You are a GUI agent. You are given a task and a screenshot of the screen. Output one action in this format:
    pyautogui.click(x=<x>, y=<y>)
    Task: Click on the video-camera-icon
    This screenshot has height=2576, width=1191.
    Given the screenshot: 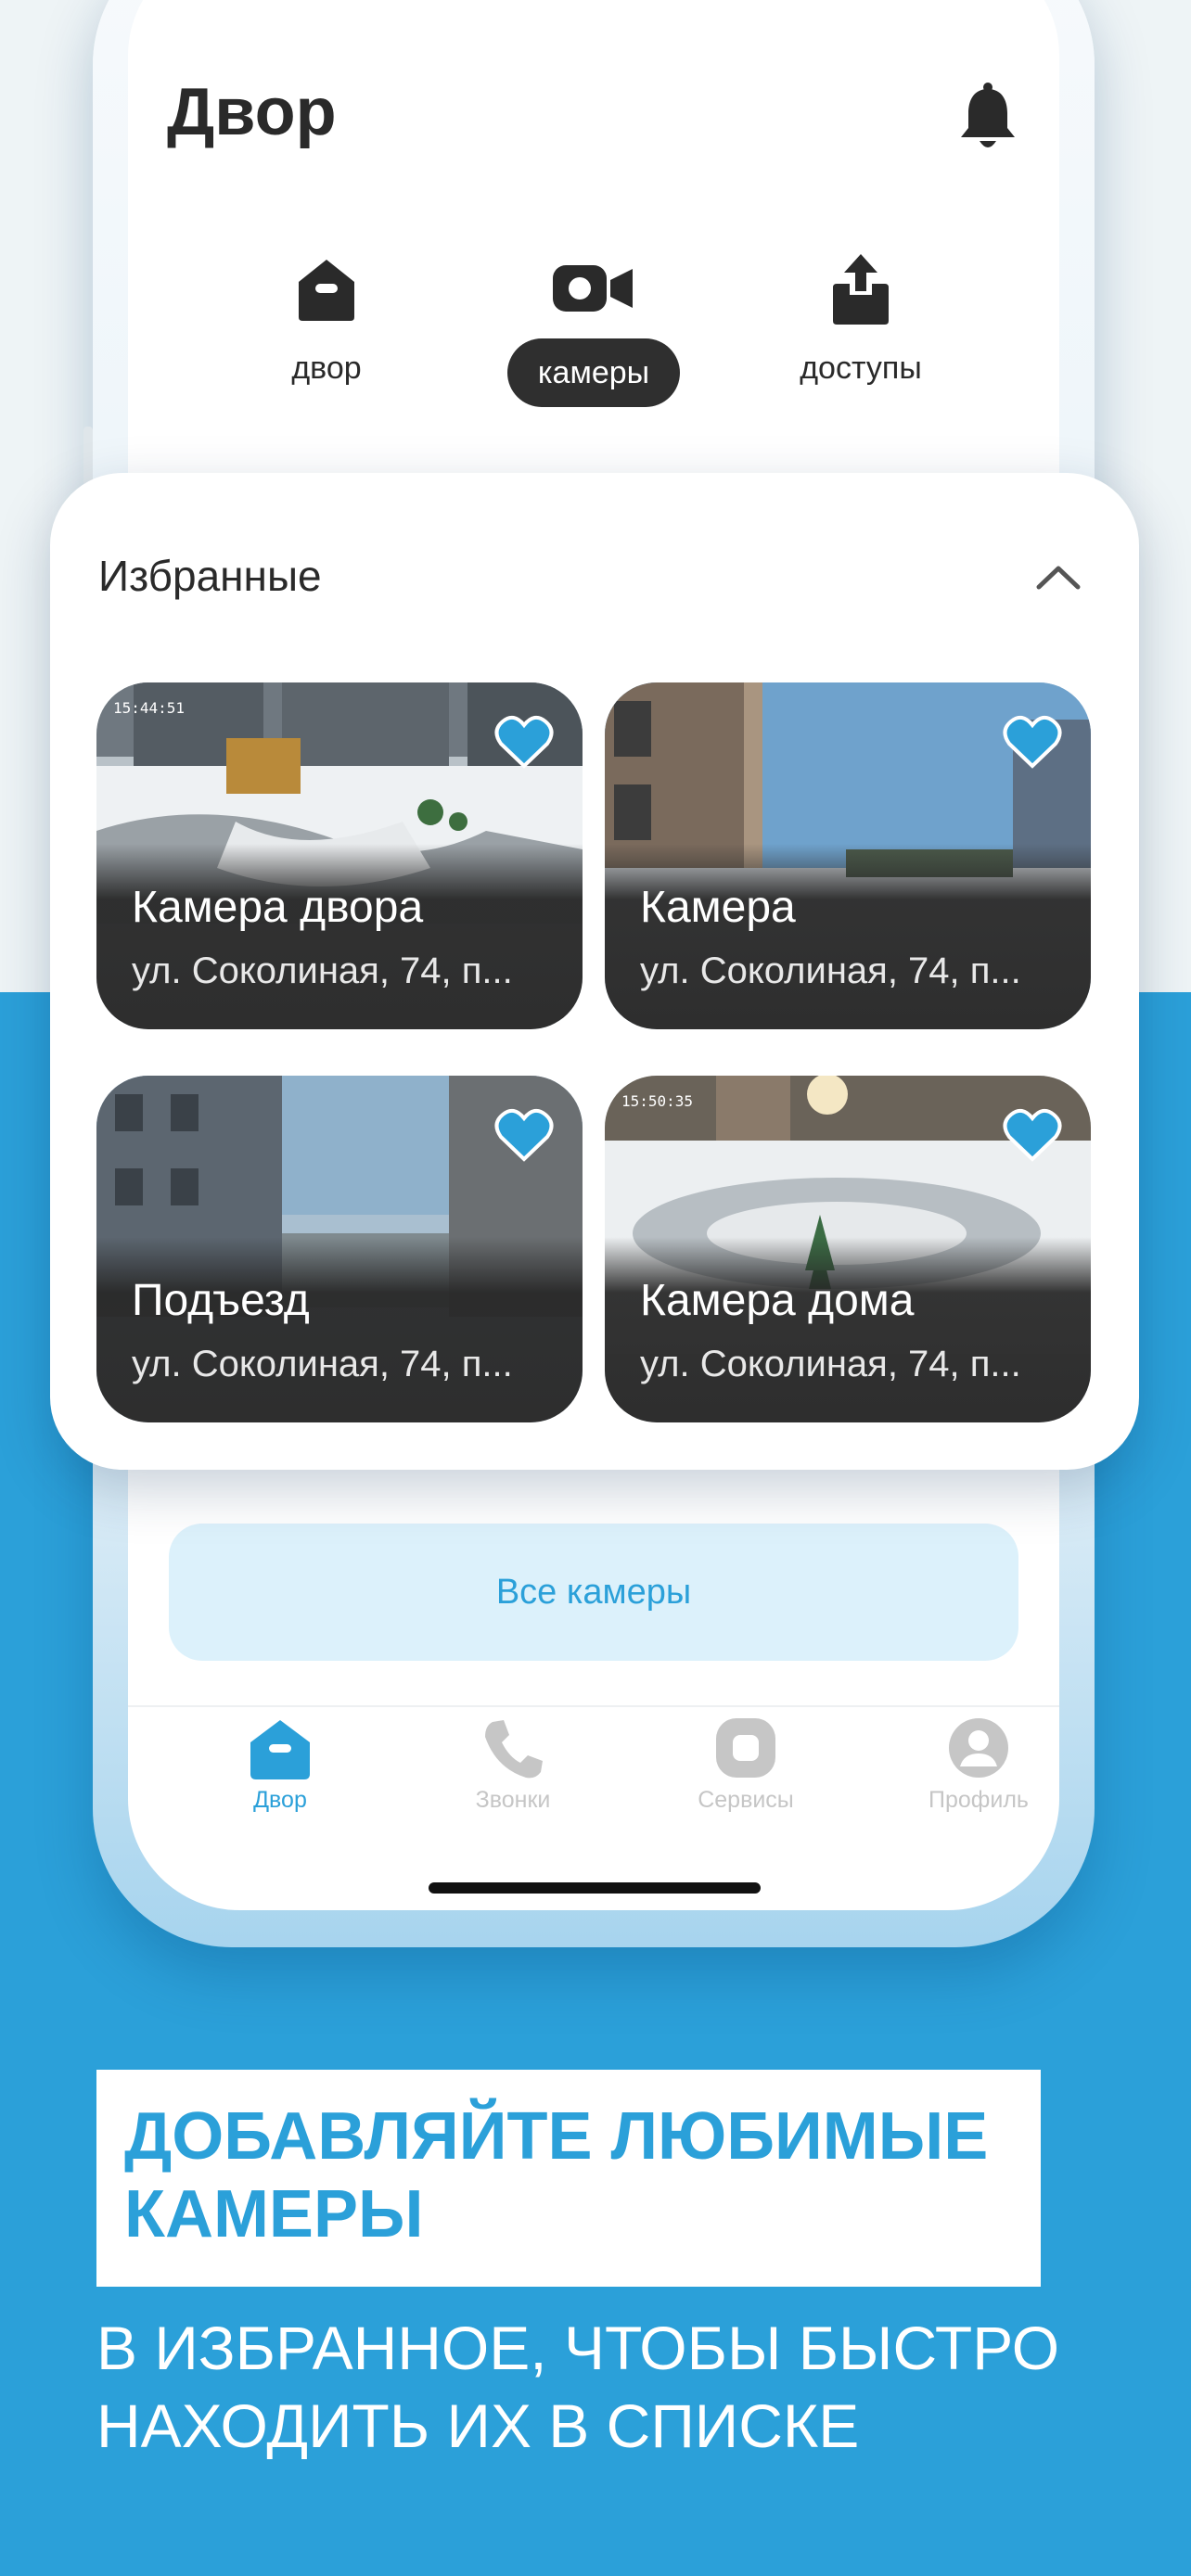 What is the action you would take?
    pyautogui.click(x=593, y=288)
    